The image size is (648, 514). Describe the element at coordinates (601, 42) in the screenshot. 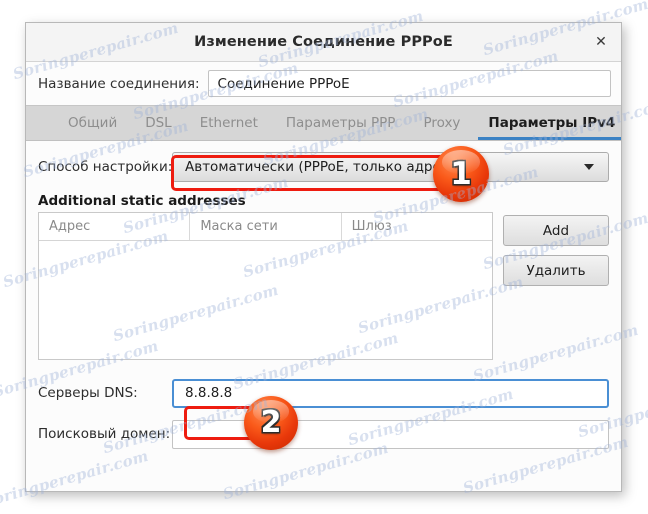

I see `close-icon: ✕` at that location.